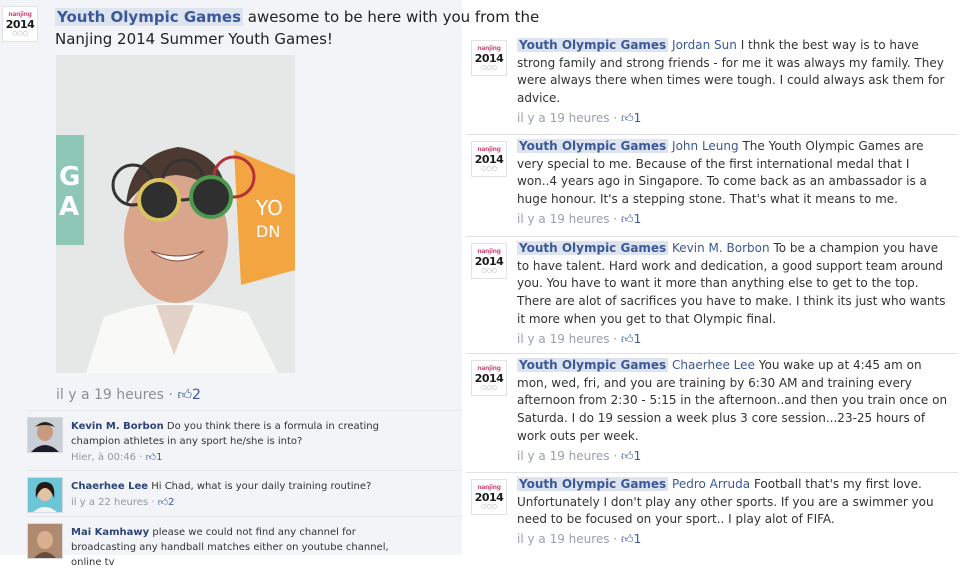 The image size is (960, 570). Describe the element at coordinates (393, 17) in the screenshot. I see `post-text-line1: awesome to be here with you from the` at that location.